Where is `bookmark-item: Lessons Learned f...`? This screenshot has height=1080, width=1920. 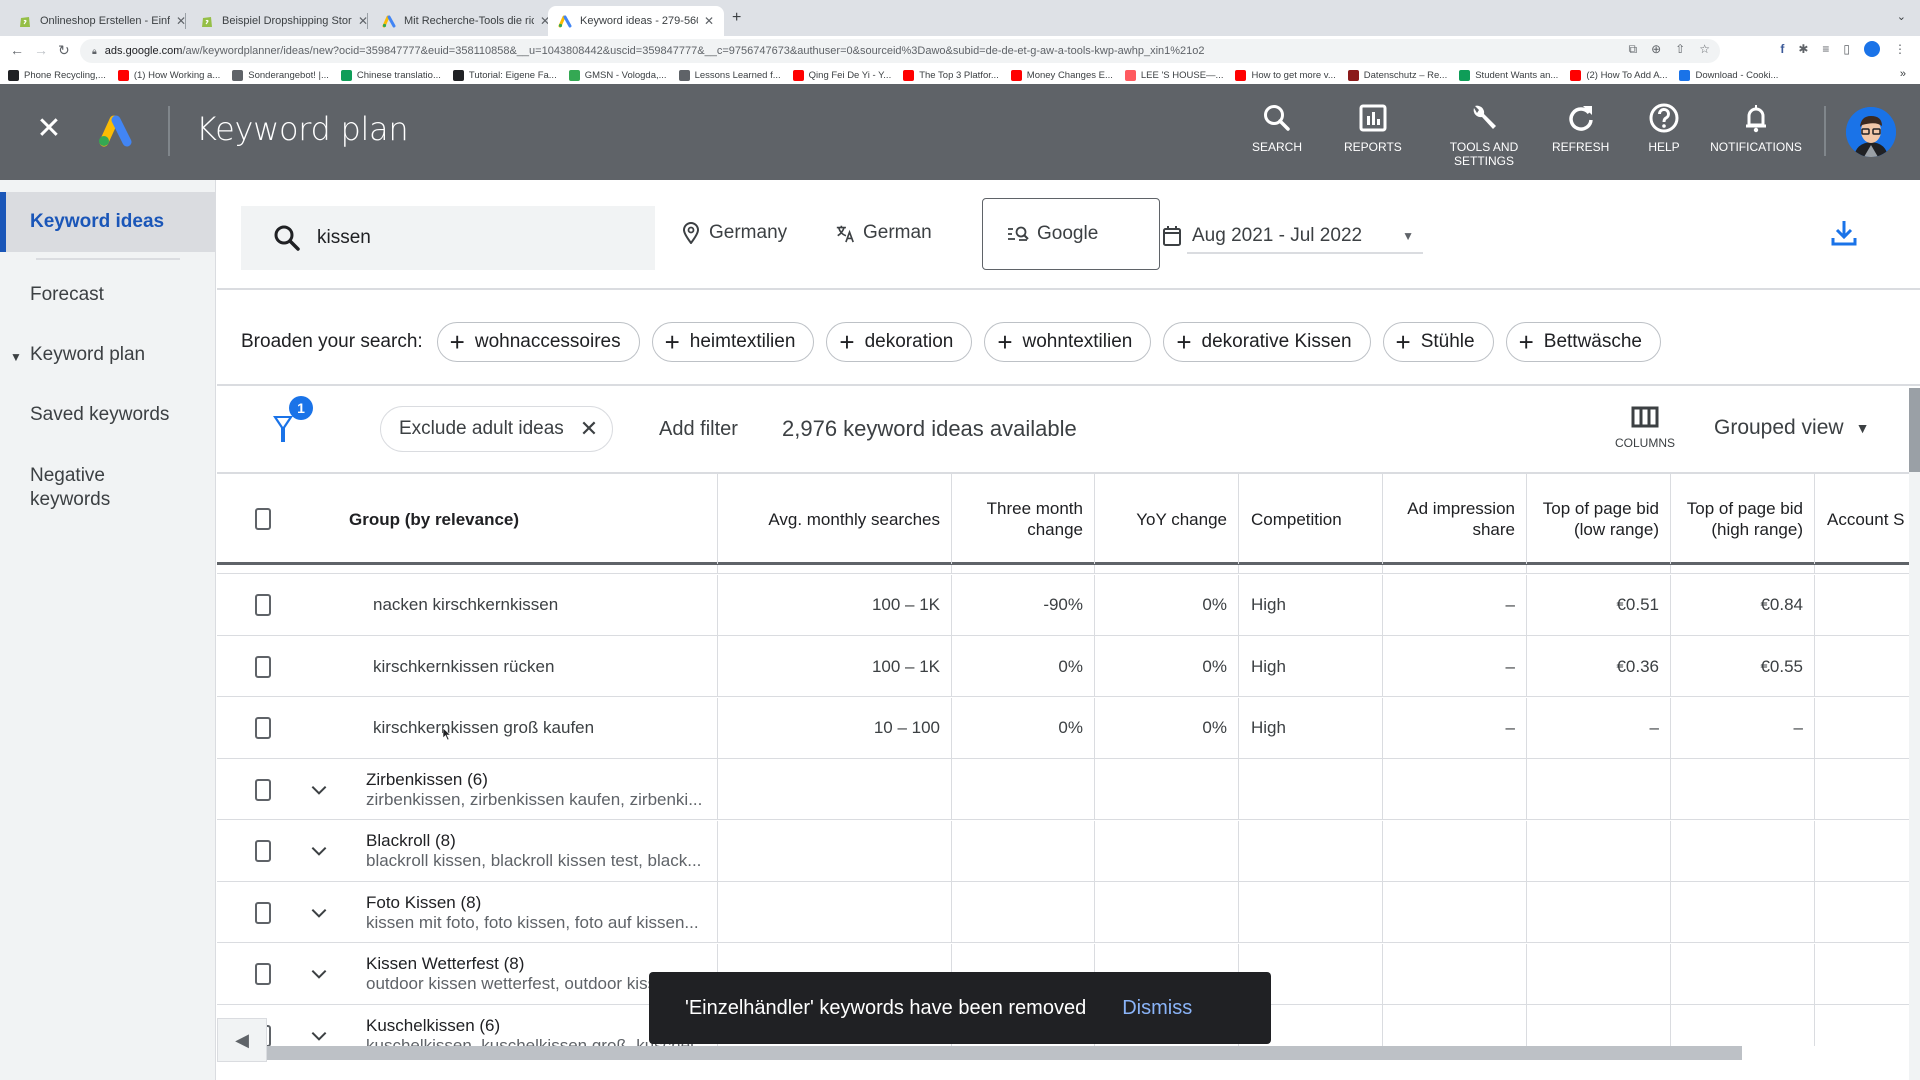
bookmark-item: Lessons Learned f... is located at coordinates (729, 75).